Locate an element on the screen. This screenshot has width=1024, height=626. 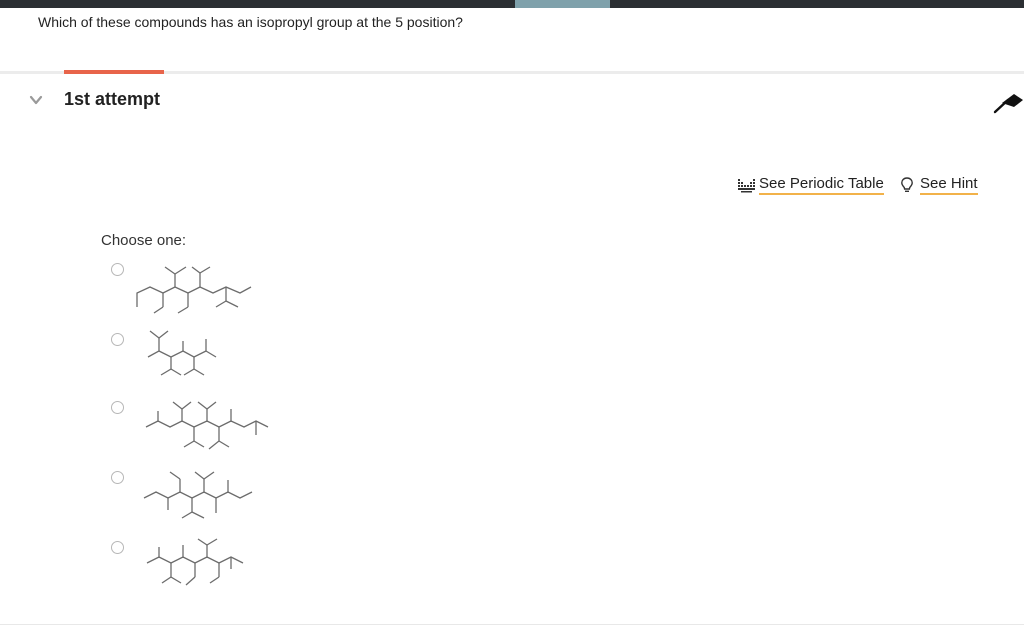
chevron-down-icon is located at coordinates (36, 100).